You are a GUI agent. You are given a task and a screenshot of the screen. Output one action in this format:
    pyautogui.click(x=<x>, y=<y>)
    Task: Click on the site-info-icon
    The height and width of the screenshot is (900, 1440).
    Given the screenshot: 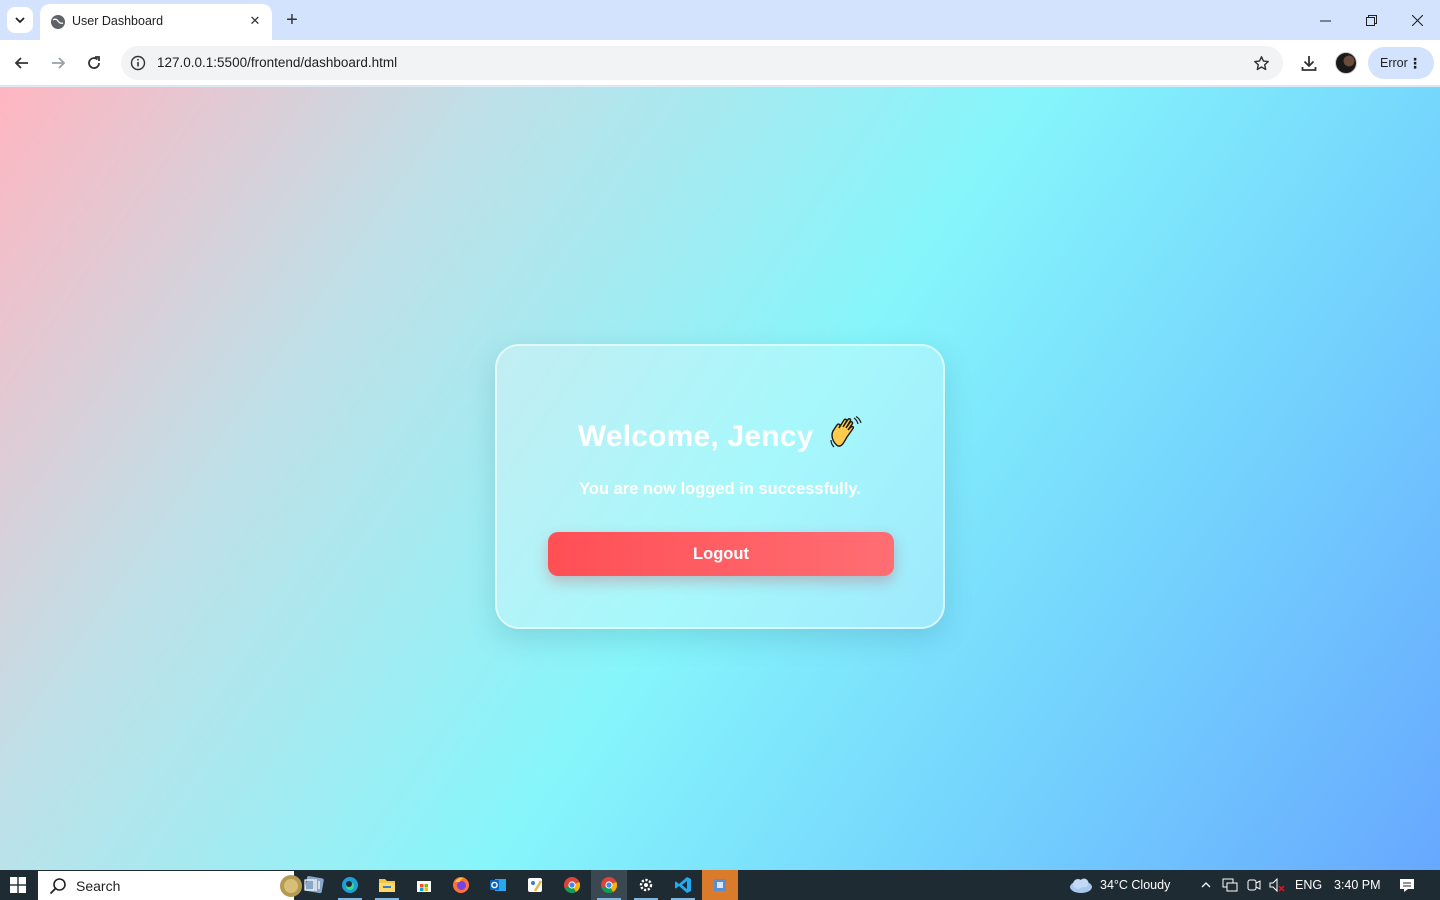 What is the action you would take?
    pyautogui.click(x=138, y=63)
    